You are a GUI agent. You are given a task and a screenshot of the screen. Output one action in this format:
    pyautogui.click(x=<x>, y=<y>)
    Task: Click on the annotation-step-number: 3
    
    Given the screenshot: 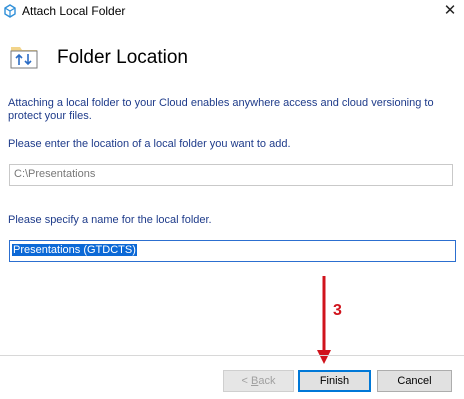 What is the action you would take?
    pyautogui.click(x=337, y=310)
    